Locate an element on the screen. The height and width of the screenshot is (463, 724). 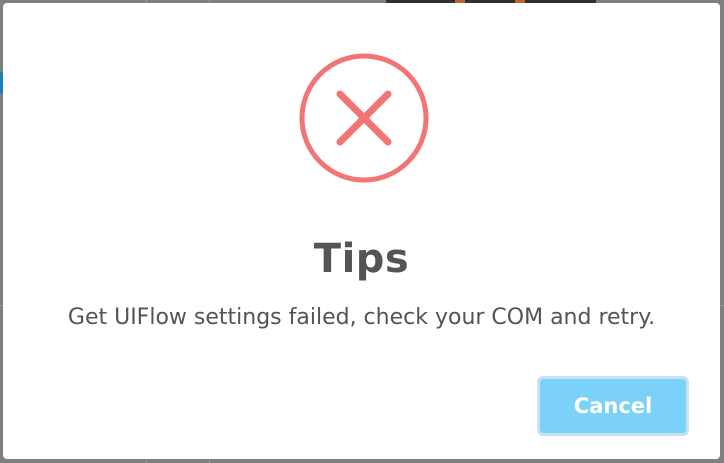
dialog-title: Tips is located at coordinates (361, 259).